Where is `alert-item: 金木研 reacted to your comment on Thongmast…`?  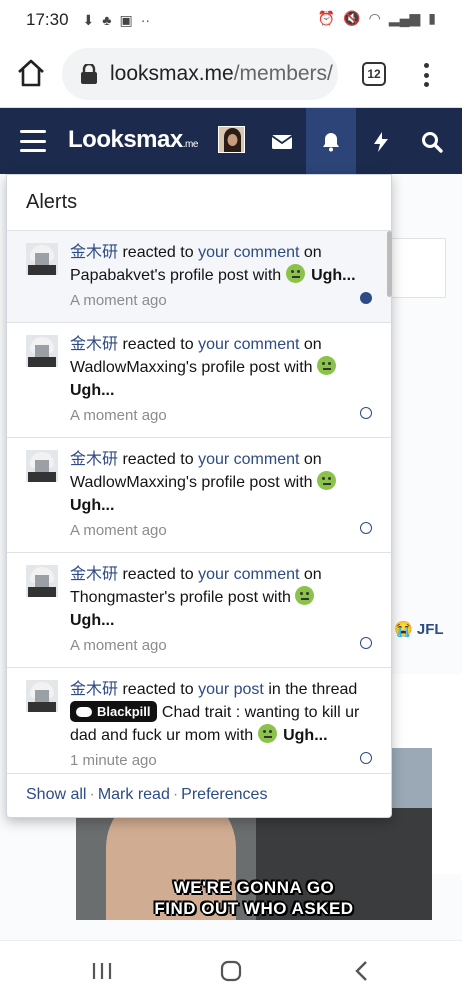
alert-item: 金木研 reacted to your comment on Thongmast… is located at coordinates (199, 610).